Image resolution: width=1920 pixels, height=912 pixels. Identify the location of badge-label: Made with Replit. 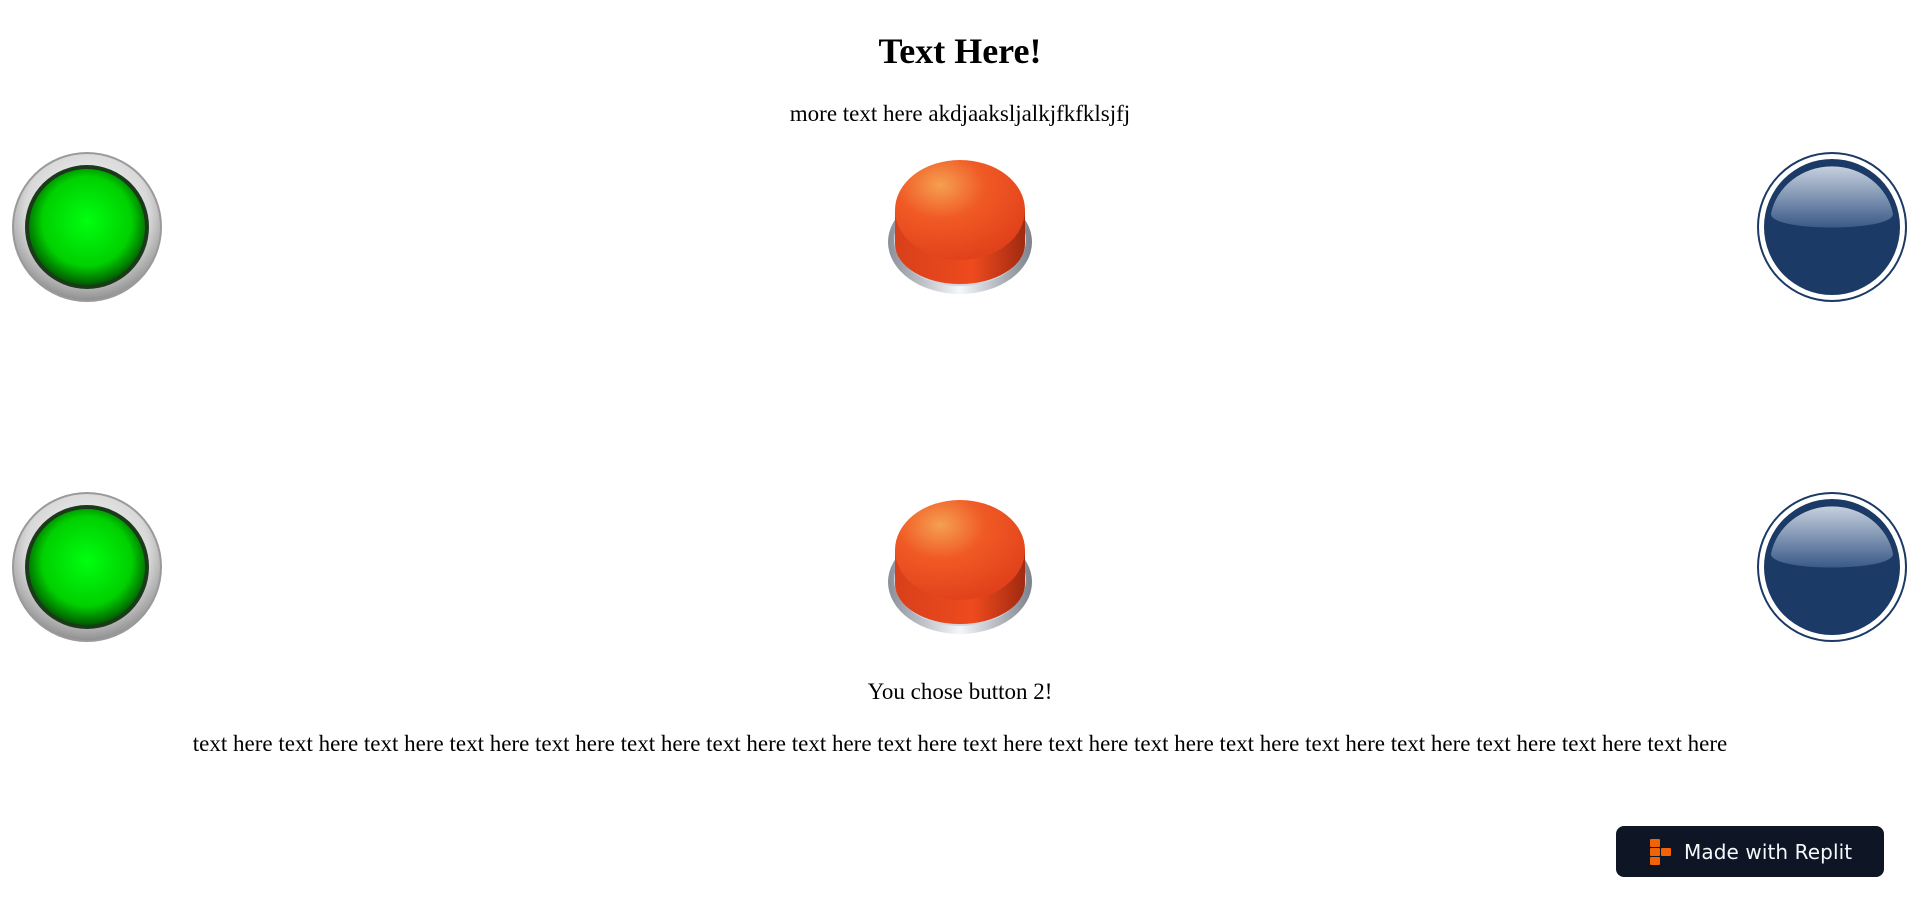
(1768, 851).